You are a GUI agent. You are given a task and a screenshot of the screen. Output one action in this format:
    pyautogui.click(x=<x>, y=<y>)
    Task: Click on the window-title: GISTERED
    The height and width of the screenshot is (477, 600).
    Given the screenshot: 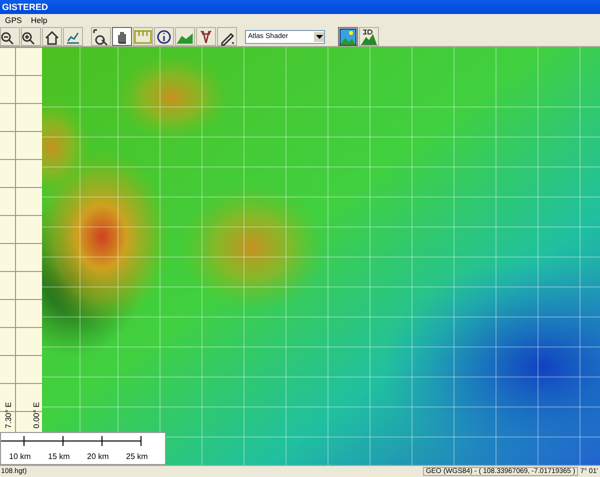 What is the action you would take?
    pyautogui.click(x=25, y=7)
    